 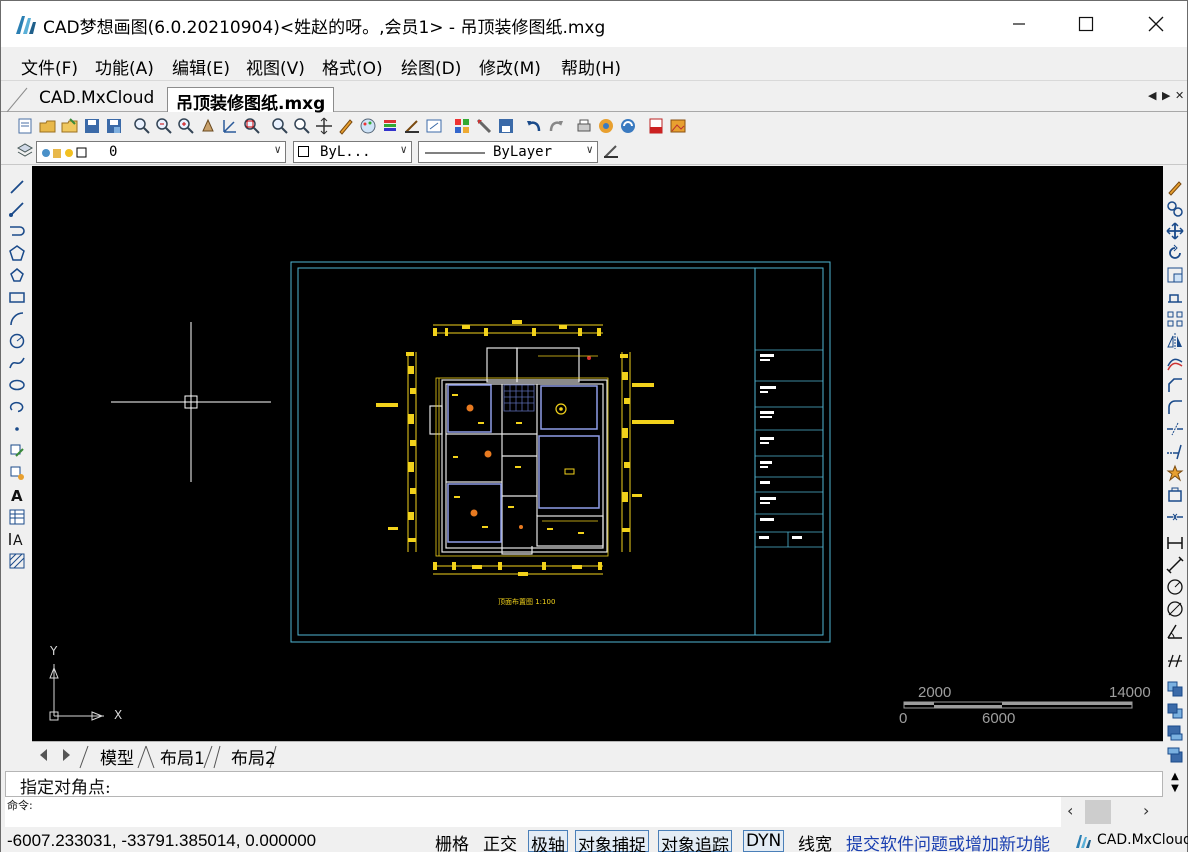 I want to click on point-icon, so click(x=17, y=429).